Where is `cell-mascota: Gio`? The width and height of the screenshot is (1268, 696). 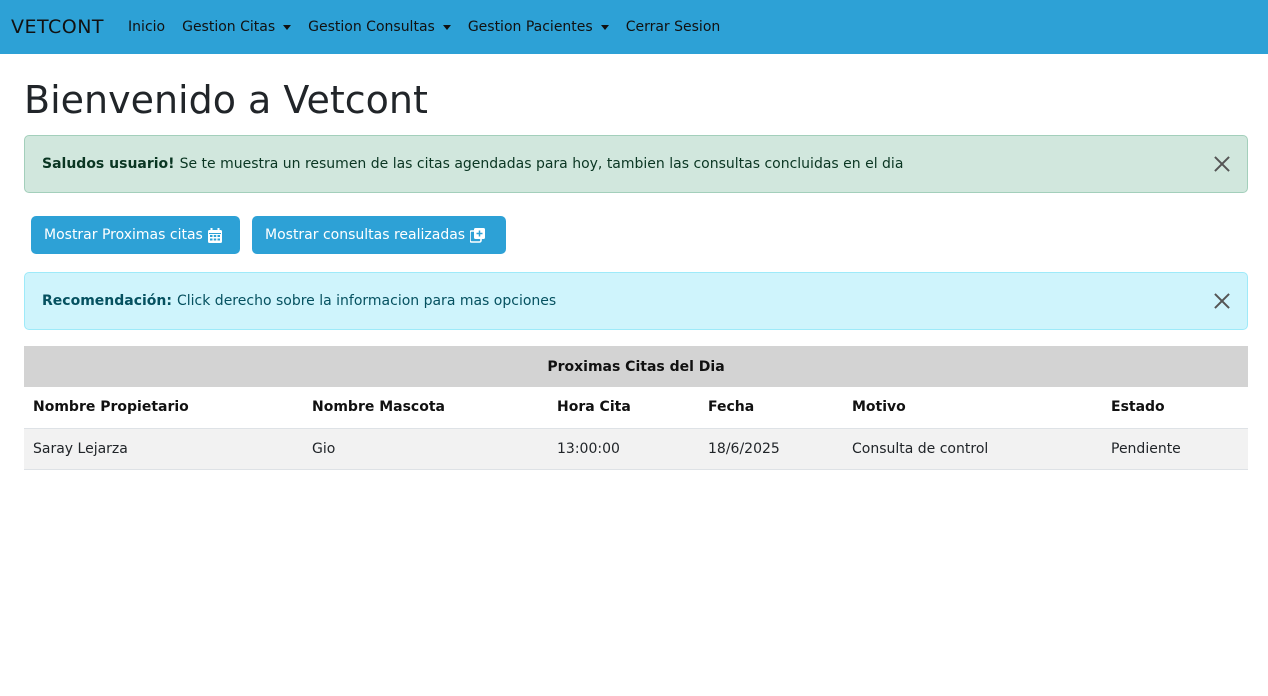 cell-mascota: Gio is located at coordinates (425, 449).